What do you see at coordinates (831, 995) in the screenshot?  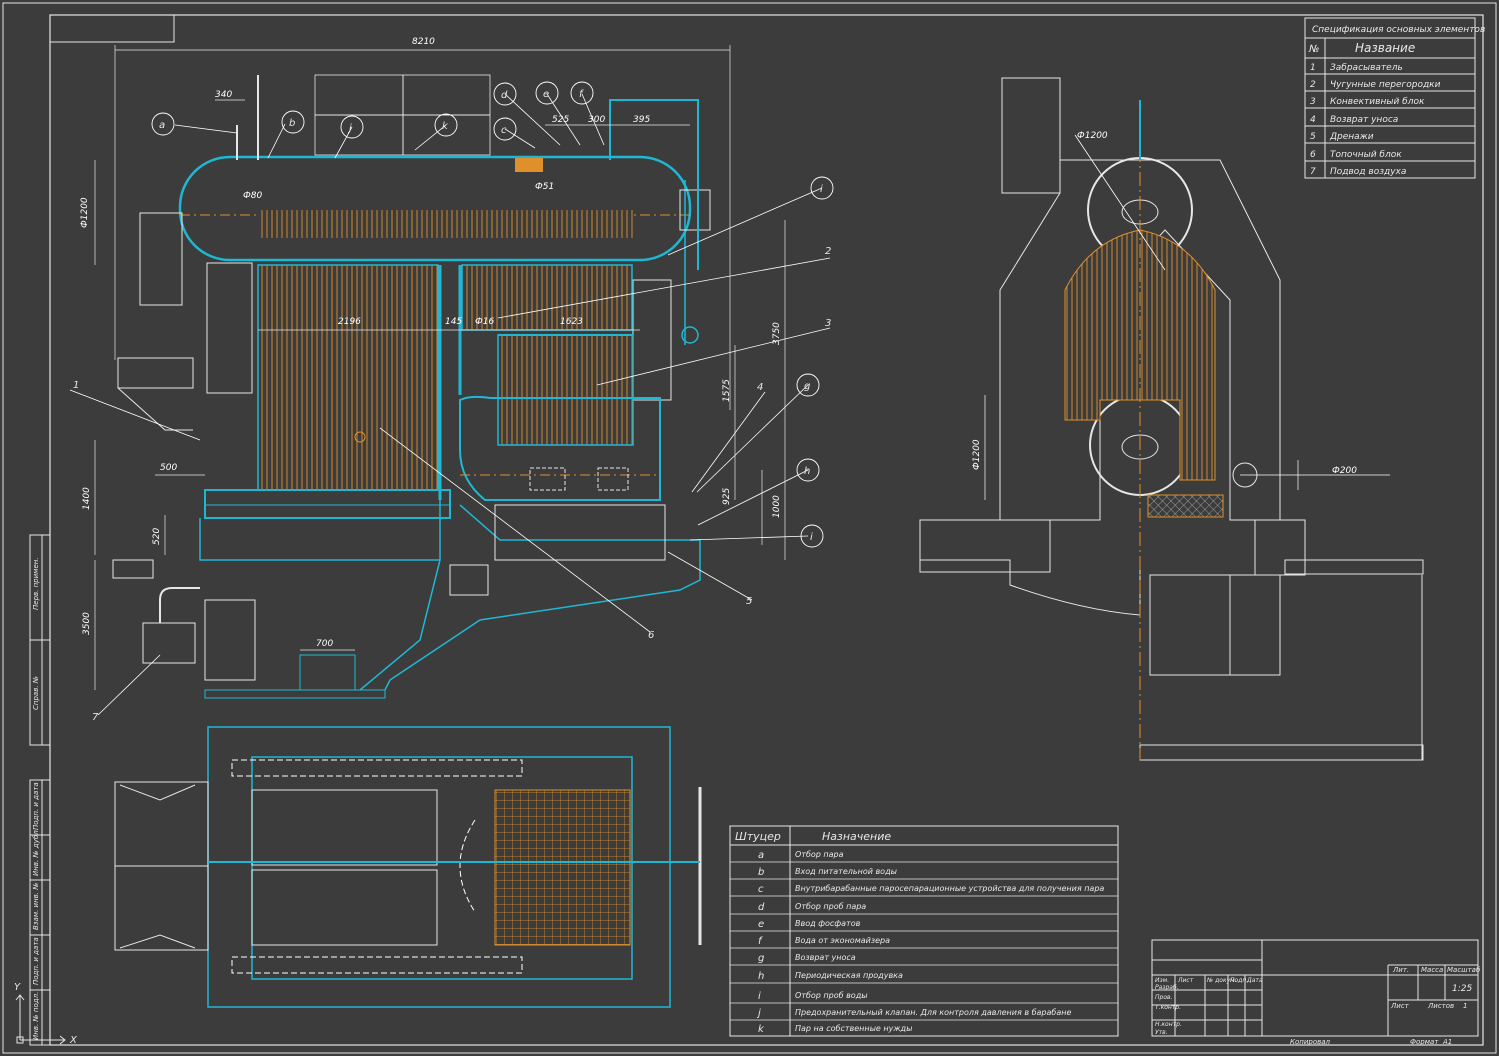 I see `nozzle-row-text: Отбор проб воды` at bounding box center [831, 995].